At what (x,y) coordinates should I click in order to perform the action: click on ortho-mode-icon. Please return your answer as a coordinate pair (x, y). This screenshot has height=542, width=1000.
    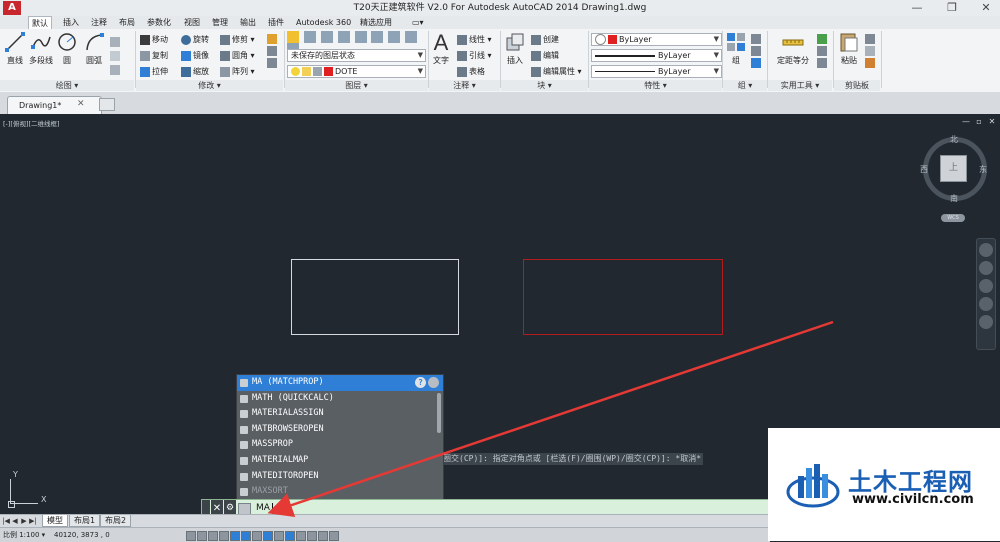
    Looking at the image, I should click on (224, 536).